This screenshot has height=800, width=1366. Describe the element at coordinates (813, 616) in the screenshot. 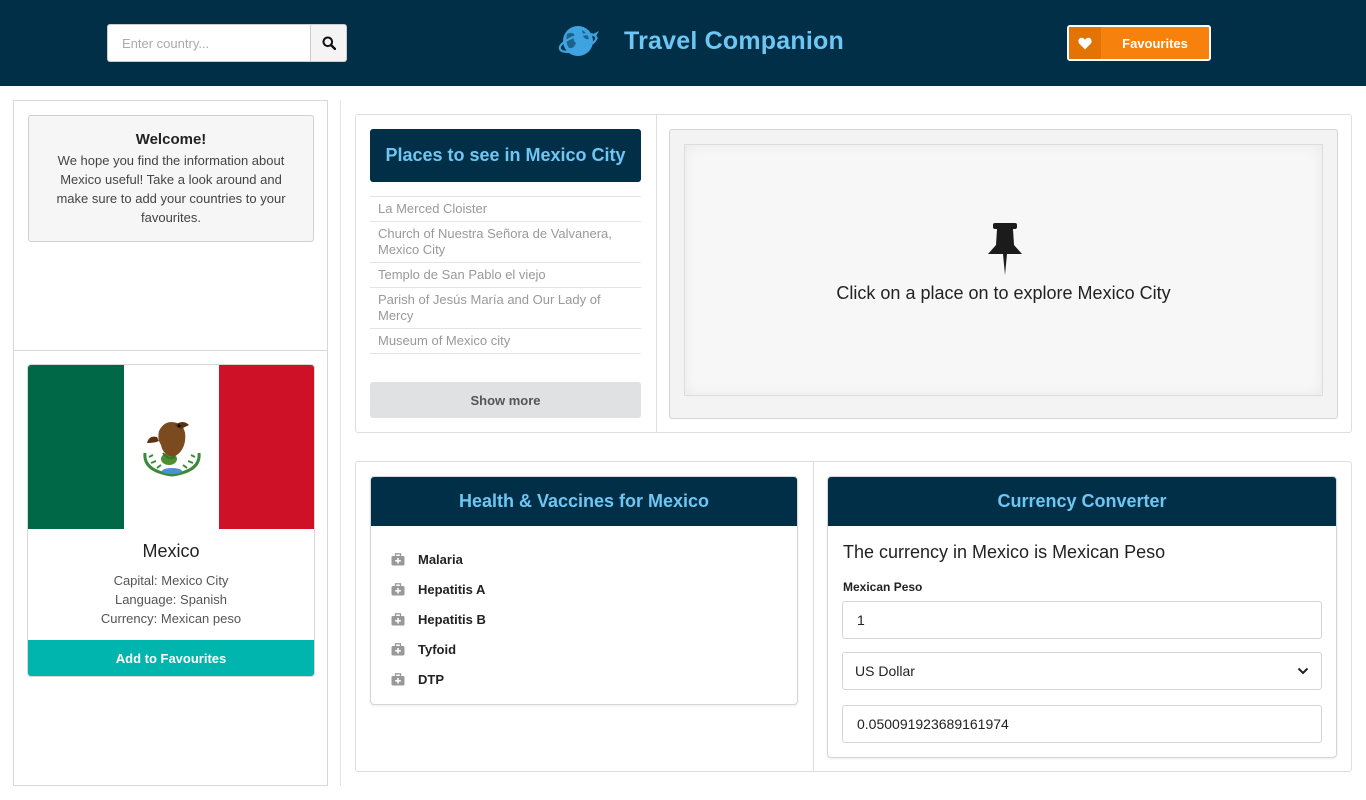

I see `bottom-divider` at that location.